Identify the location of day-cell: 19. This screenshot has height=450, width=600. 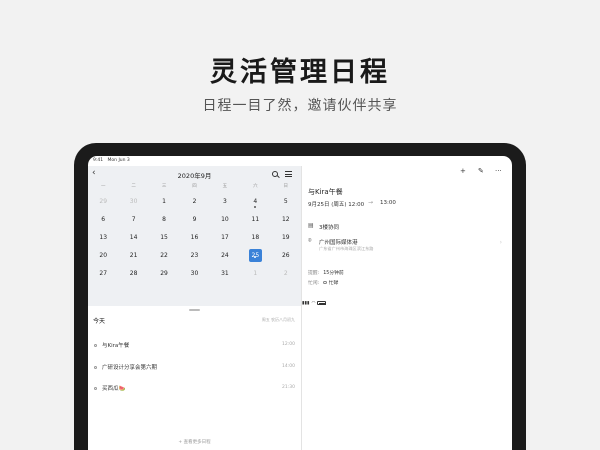
(286, 237).